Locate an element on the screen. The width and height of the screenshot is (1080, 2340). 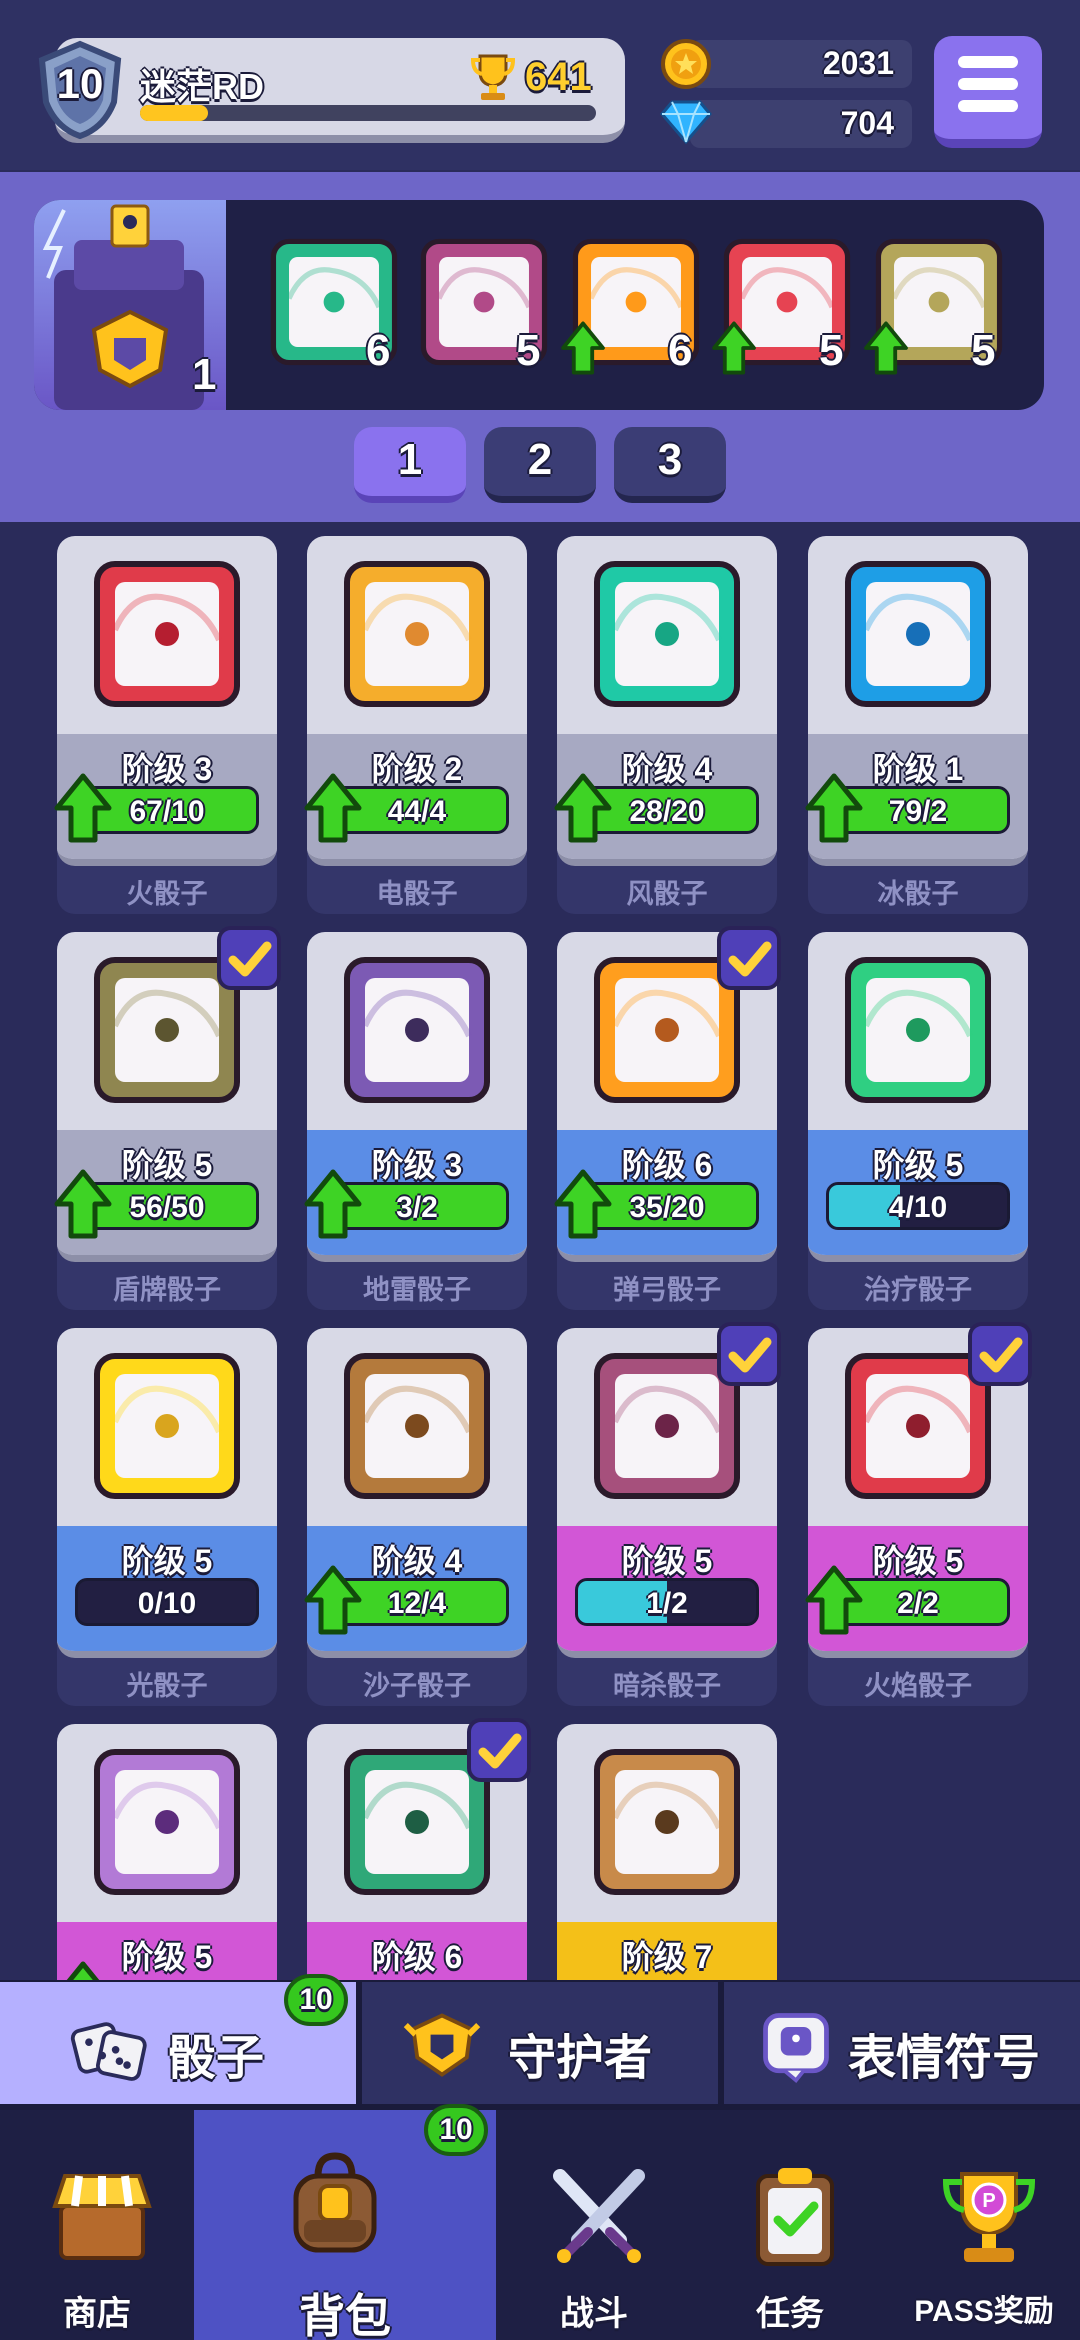
dice-card: 阶级 2 44/4 电骰子 is located at coordinates (415, 725).